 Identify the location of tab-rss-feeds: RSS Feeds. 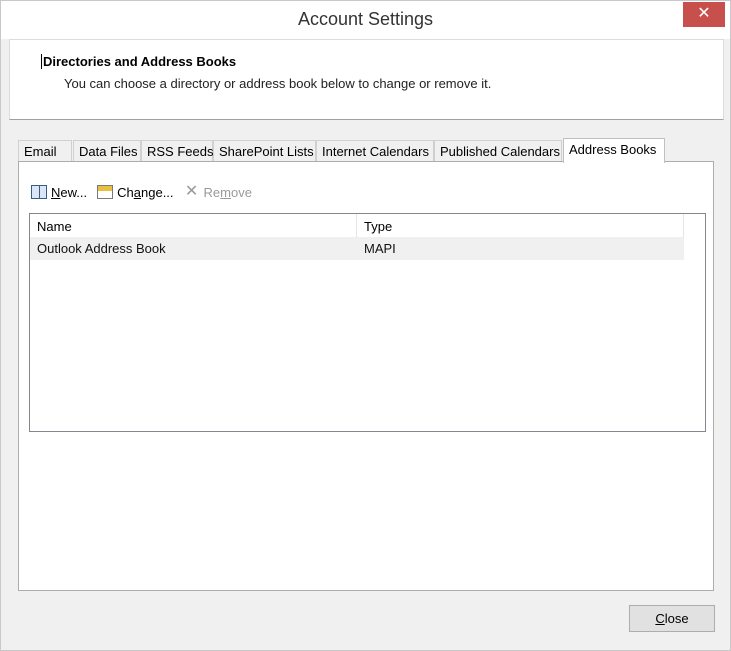
(177, 151).